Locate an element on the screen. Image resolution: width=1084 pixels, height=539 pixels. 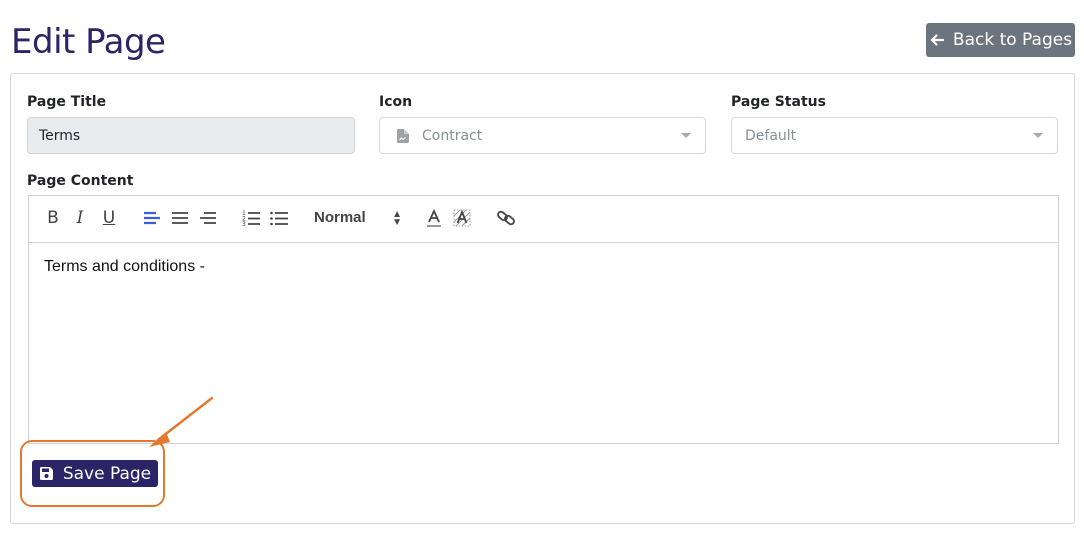
header-format-value: Normal is located at coordinates (340, 217).